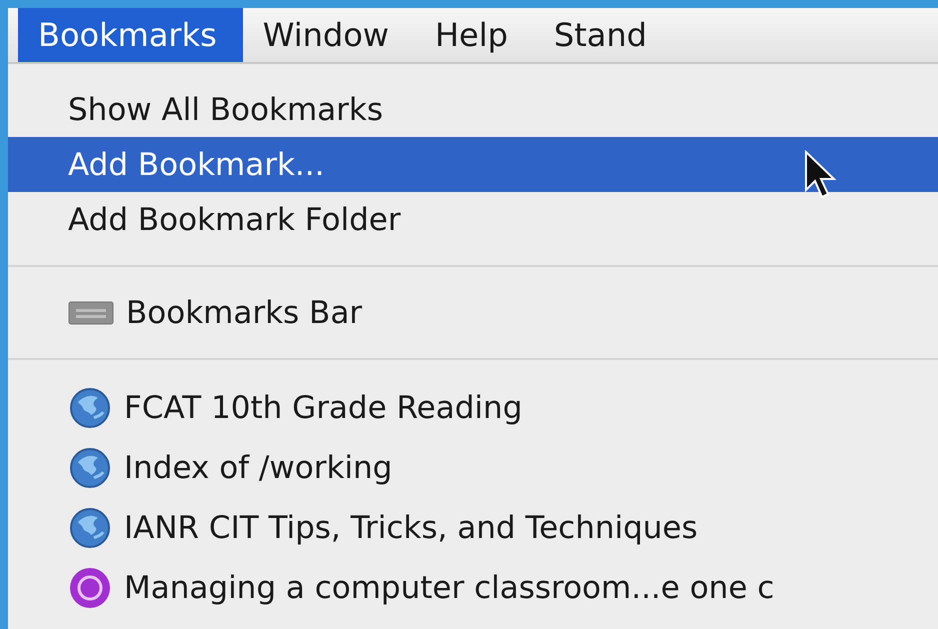 Image resolution: width=938 pixels, height=629 pixels. I want to click on menu-item: FCAT 10th Grade Reading, so click(473, 408).